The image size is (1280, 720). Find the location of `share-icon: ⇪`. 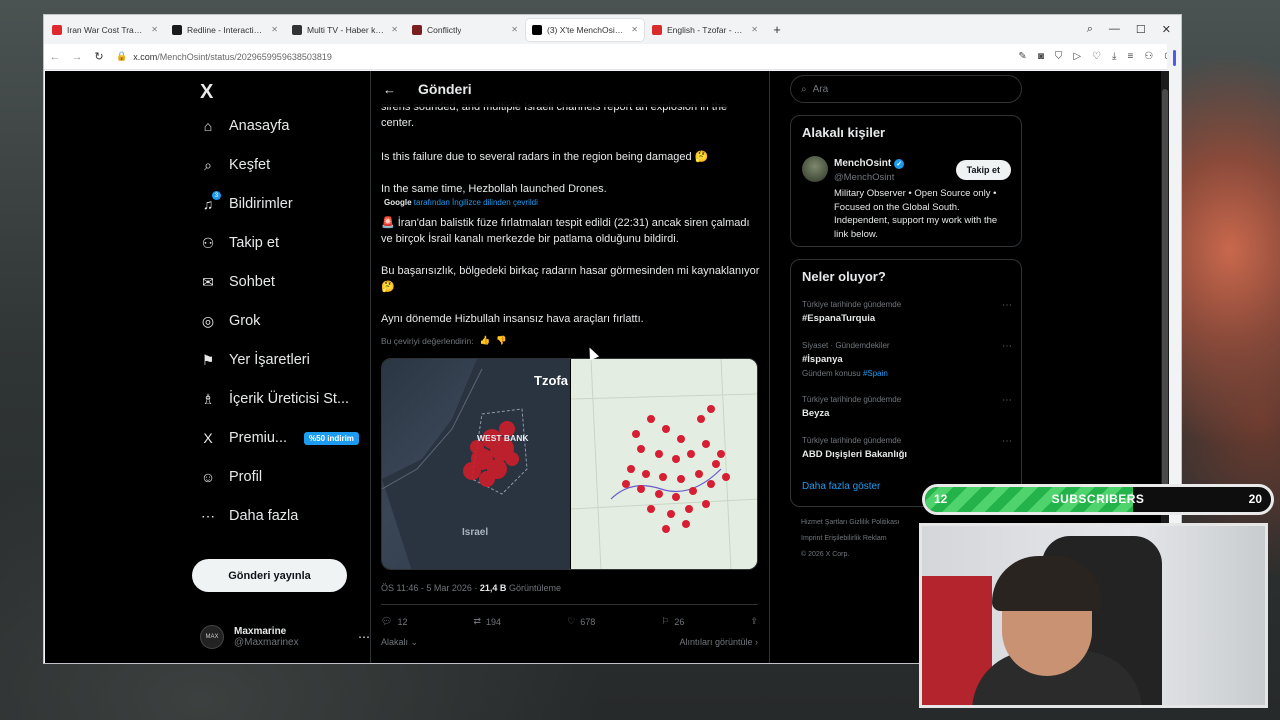

share-icon: ⇪ is located at coordinates (754, 621).